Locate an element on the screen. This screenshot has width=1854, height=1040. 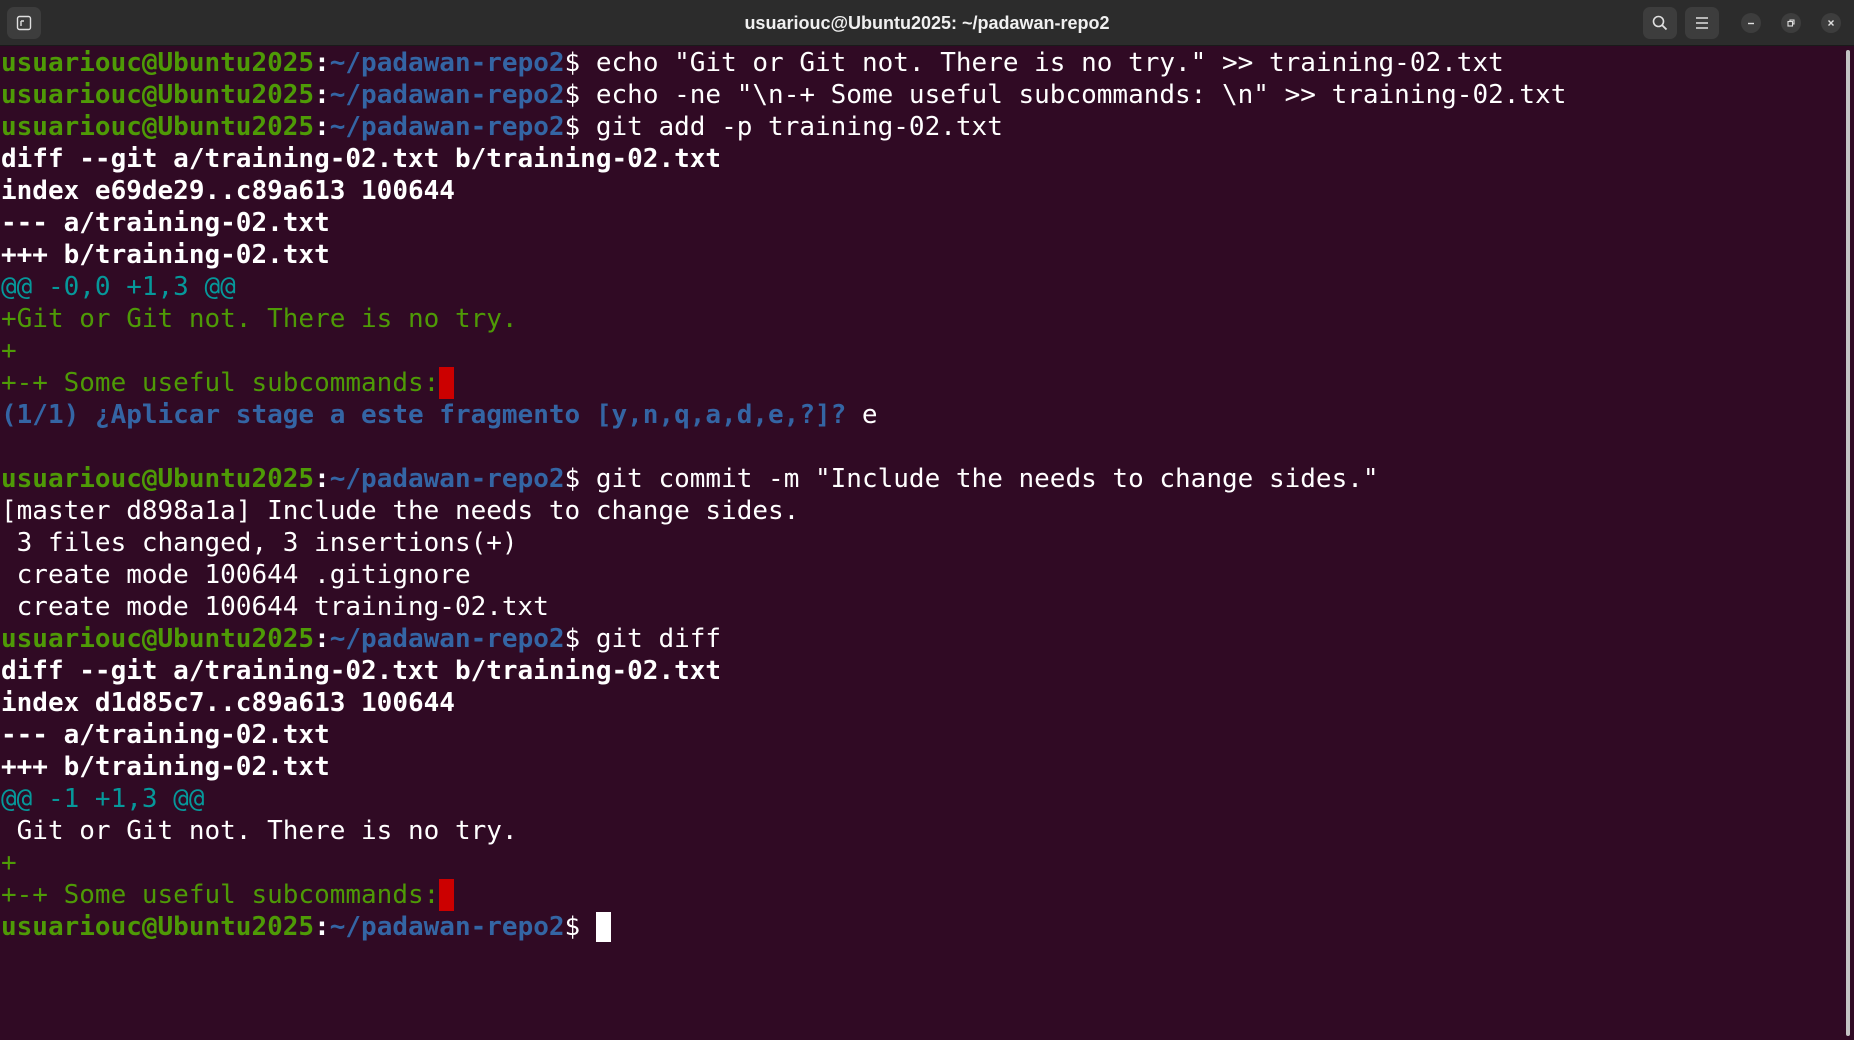
window-title: usuariouc@Ubuntu2025: ~/padawan-repo2 is located at coordinates (927, 23).